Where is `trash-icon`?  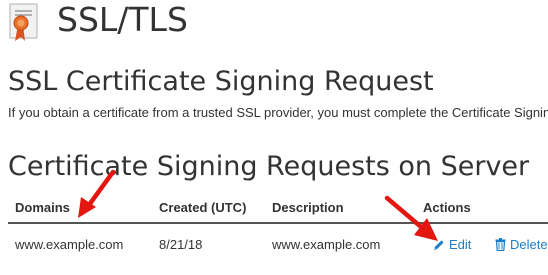 trash-icon is located at coordinates (500, 244).